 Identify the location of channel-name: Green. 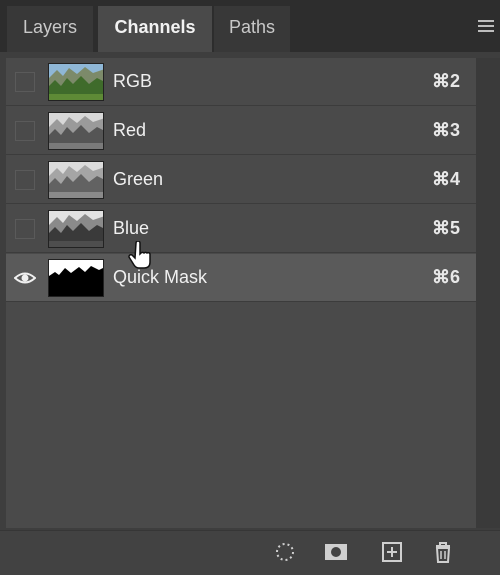
(138, 179).